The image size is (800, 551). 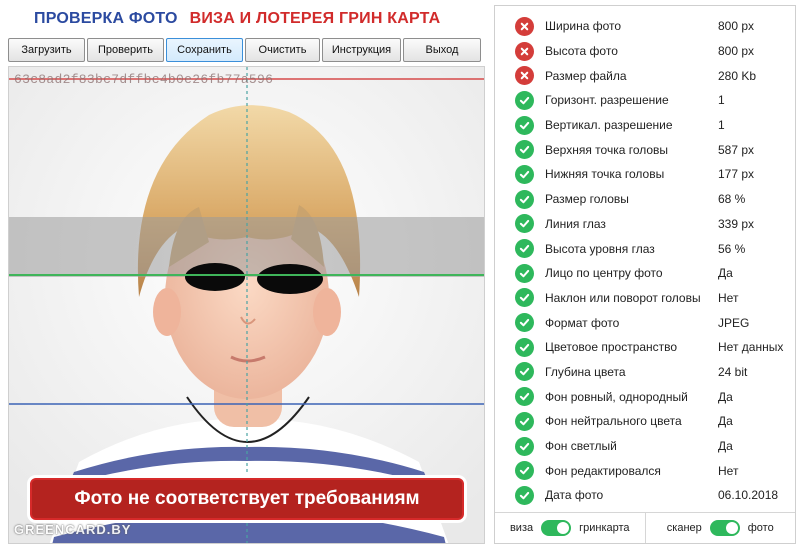 What do you see at coordinates (760, 528) in the screenshot?
I see `toggle-label-photo: фото` at bounding box center [760, 528].